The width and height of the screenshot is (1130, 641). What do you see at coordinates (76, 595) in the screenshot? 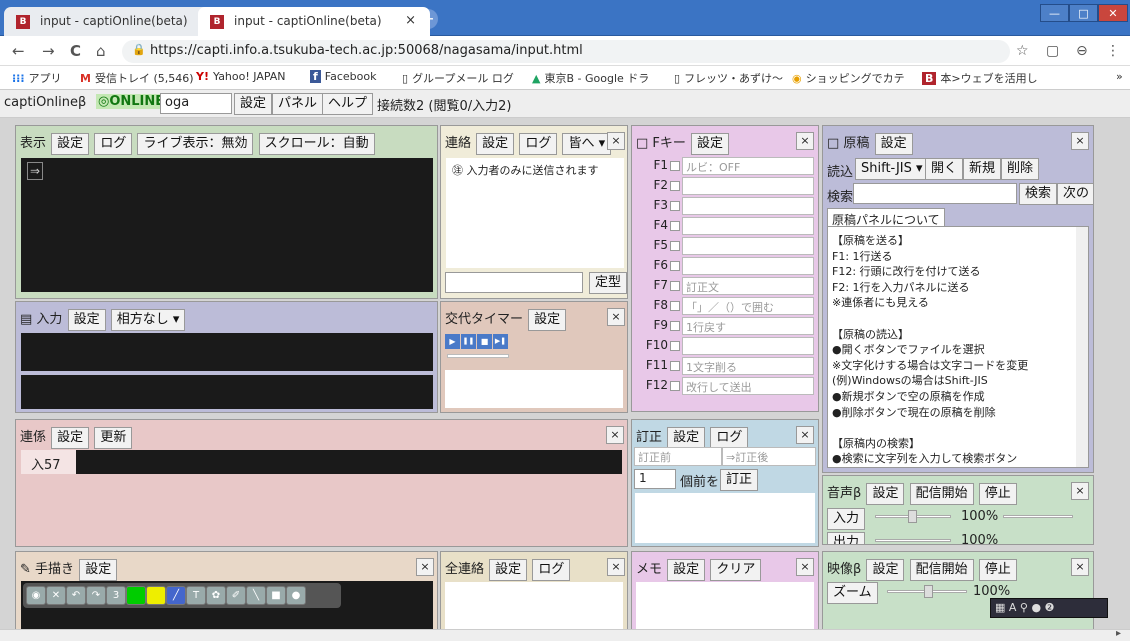
I see `undo-icon: ↶` at bounding box center [76, 595].